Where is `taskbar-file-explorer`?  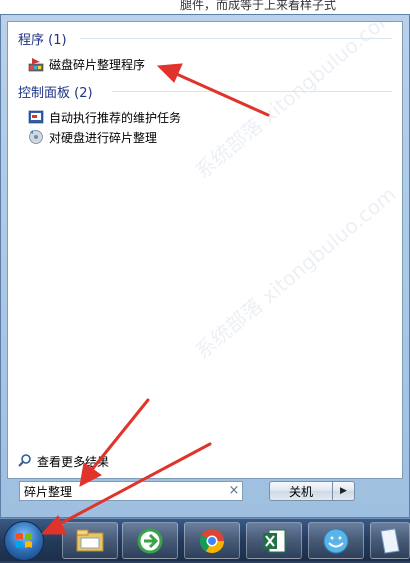 taskbar-file-explorer is located at coordinates (90, 540).